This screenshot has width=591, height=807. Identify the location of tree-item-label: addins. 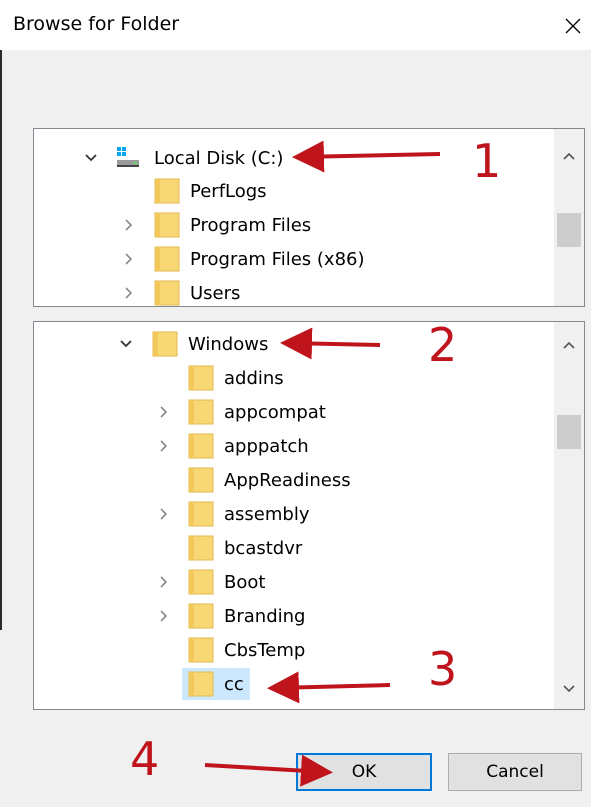
(254, 378).